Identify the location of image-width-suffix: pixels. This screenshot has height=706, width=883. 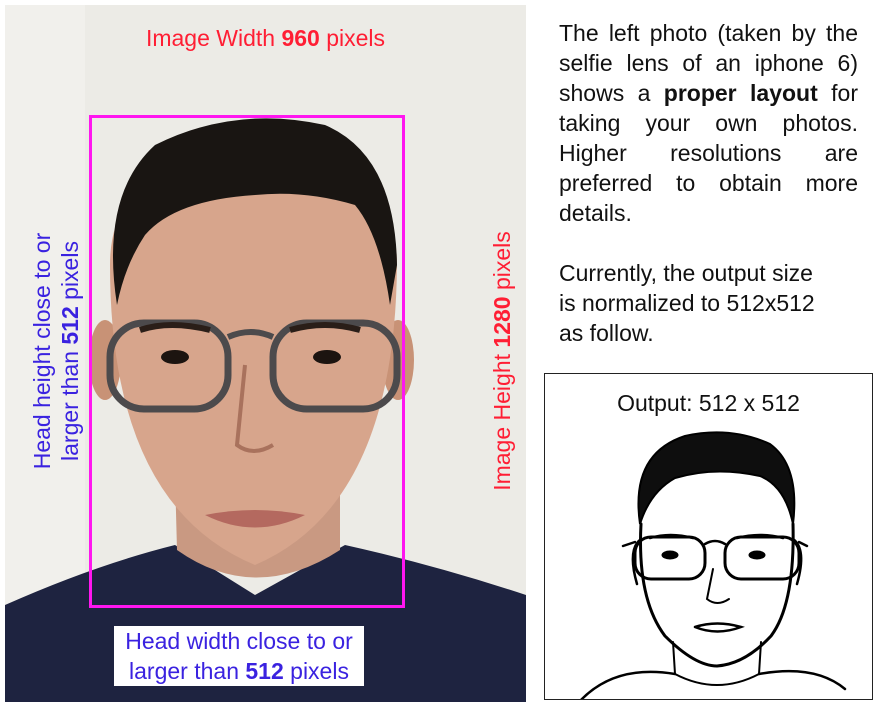
(352, 38).